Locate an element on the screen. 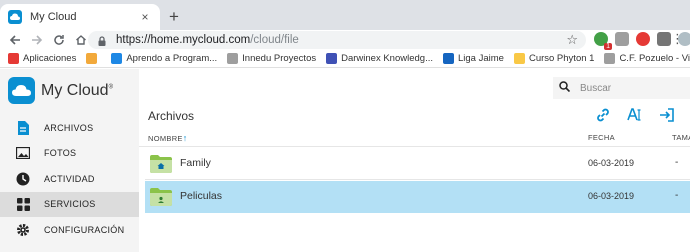 The width and height of the screenshot is (690, 252). sidebar-item-servicios: SERVICIOS is located at coordinates (69, 204).